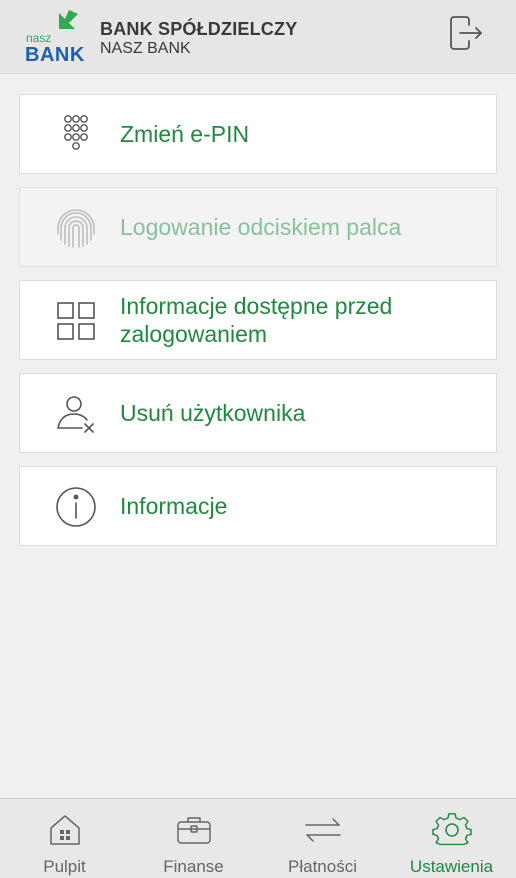  I want to click on menu-item-label: Informacje dostępne przed zalogowaniem, so click(256, 320).